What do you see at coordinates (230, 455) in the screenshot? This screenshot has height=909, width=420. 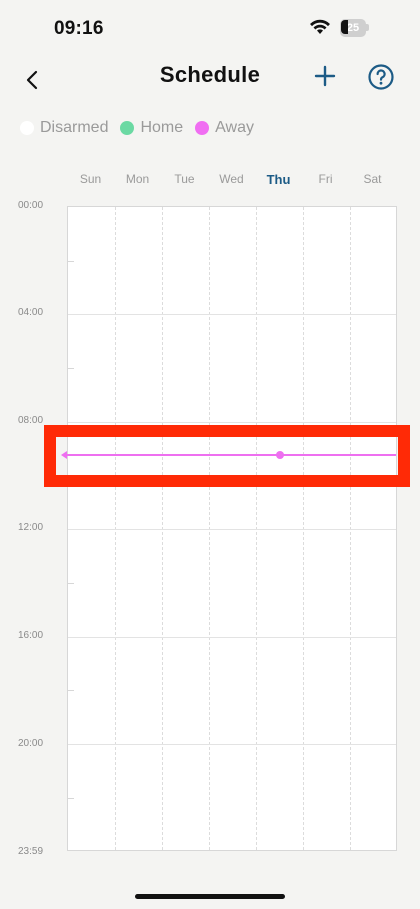 I see `away-schedule-line` at bounding box center [230, 455].